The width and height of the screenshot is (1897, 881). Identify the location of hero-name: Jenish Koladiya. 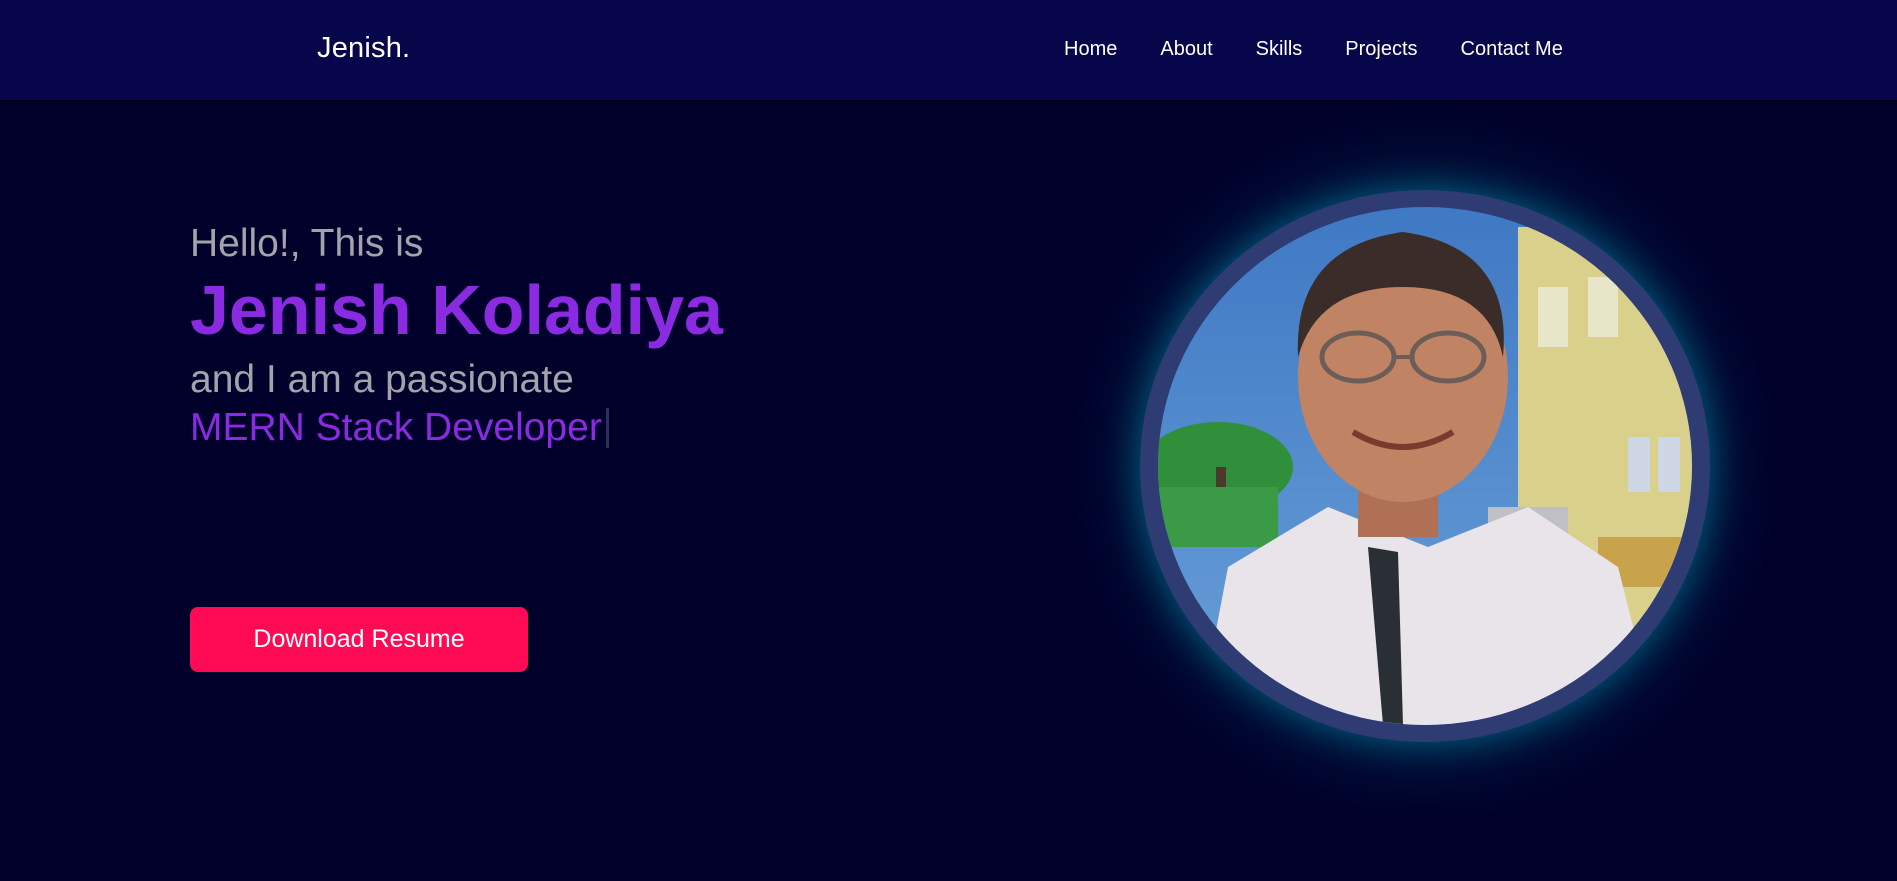
(456, 310).